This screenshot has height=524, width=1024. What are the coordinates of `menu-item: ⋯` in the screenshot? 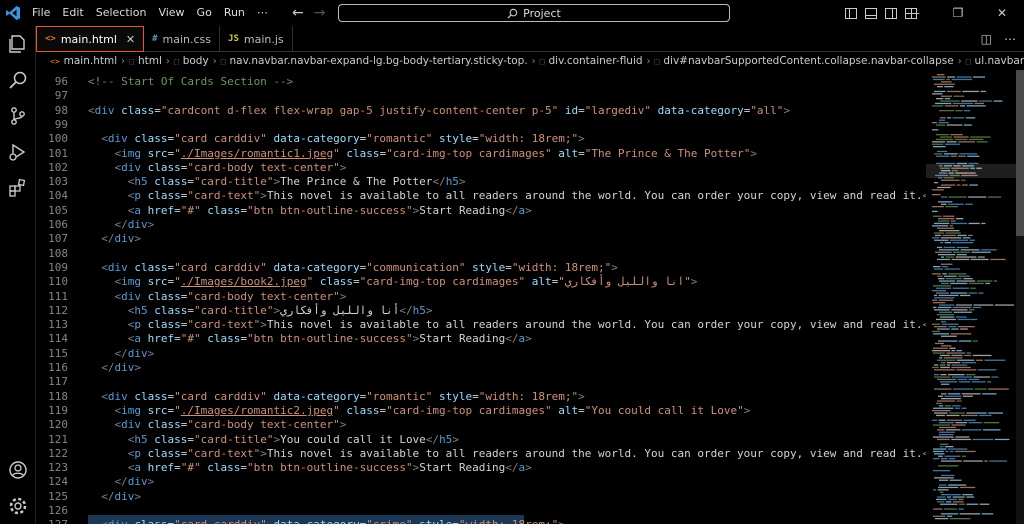 It's located at (262, 13).